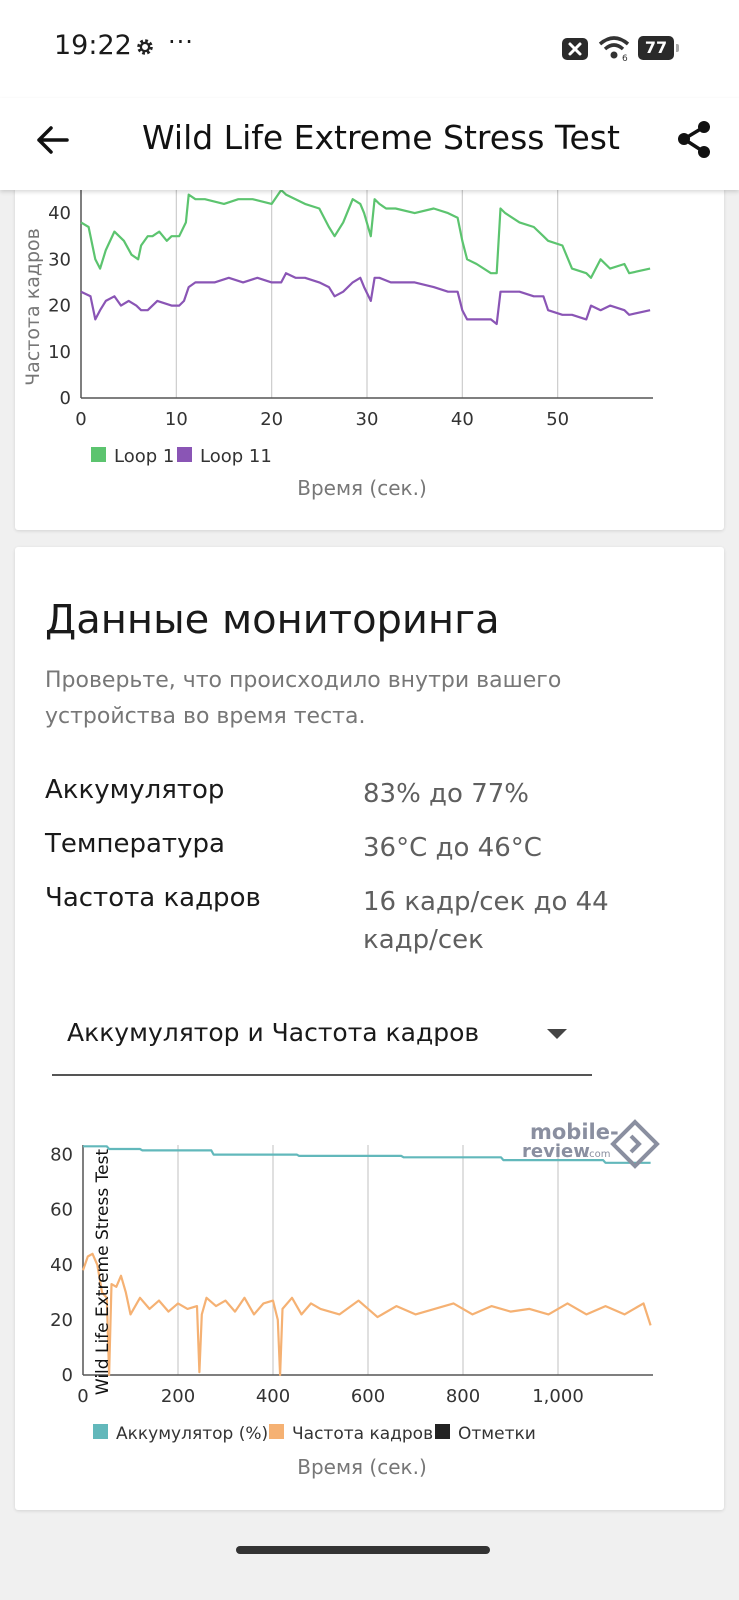  Describe the element at coordinates (363, 1550) in the screenshot. I see `gesture-nav-handle` at that location.